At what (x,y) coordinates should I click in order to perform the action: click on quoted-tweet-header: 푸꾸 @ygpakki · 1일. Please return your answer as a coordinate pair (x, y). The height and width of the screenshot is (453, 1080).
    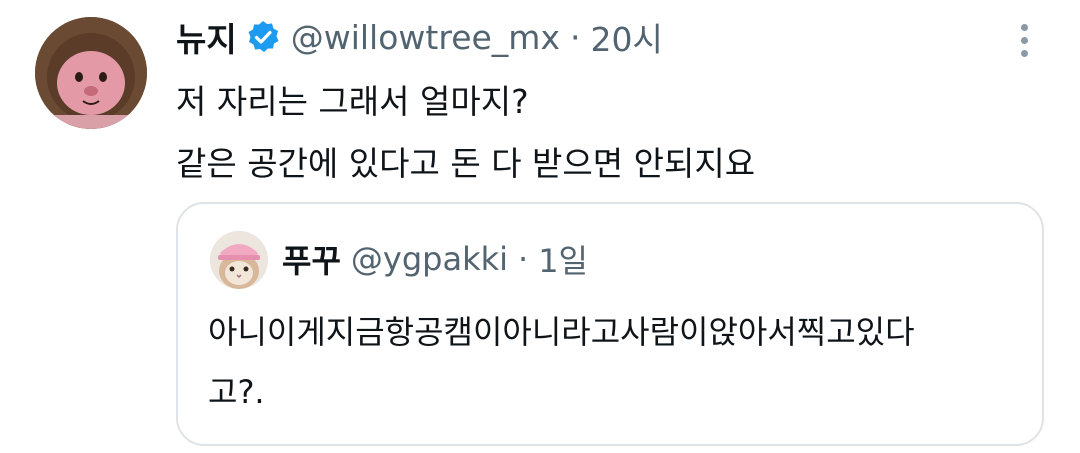
    Looking at the image, I should click on (435, 259).